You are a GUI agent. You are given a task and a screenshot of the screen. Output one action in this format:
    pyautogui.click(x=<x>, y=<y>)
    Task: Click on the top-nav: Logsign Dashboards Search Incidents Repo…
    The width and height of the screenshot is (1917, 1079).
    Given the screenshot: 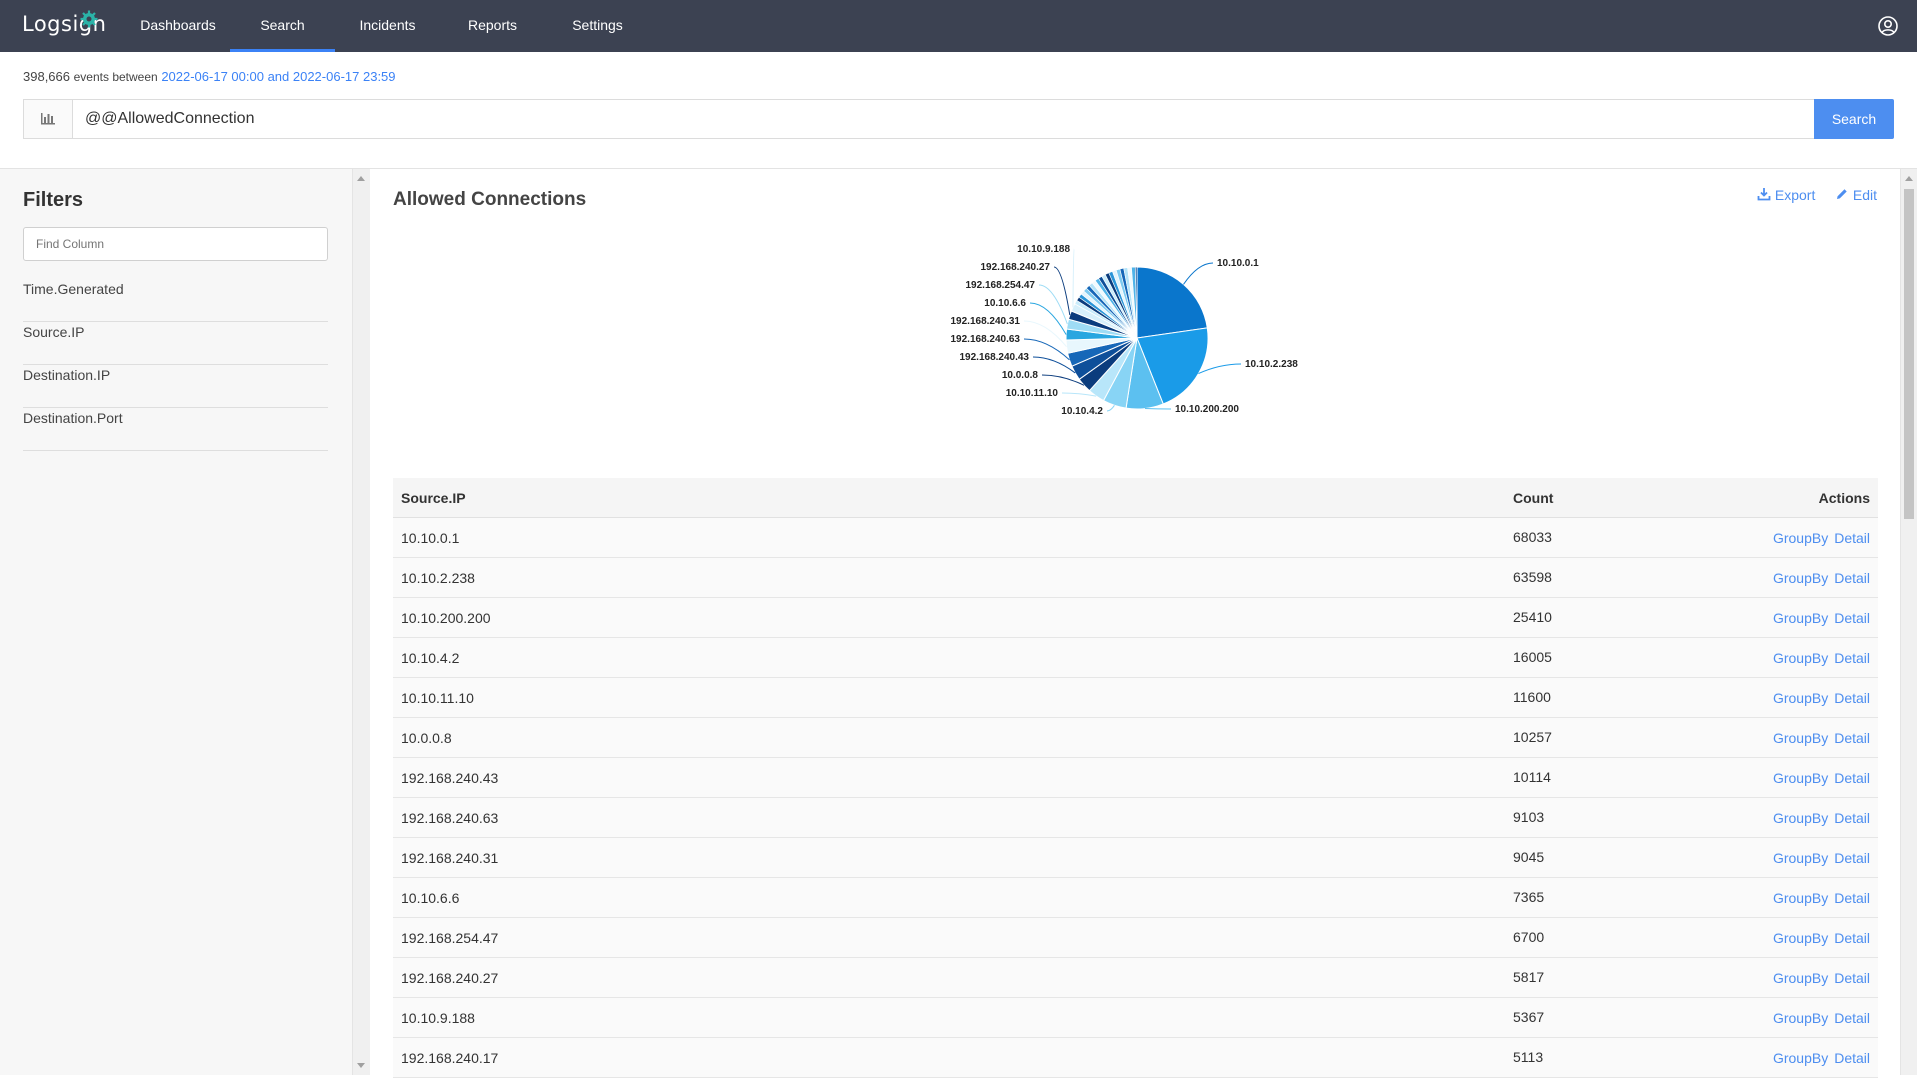 What is the action you would take?
    pyautogui.click(x=958, y=26)
    